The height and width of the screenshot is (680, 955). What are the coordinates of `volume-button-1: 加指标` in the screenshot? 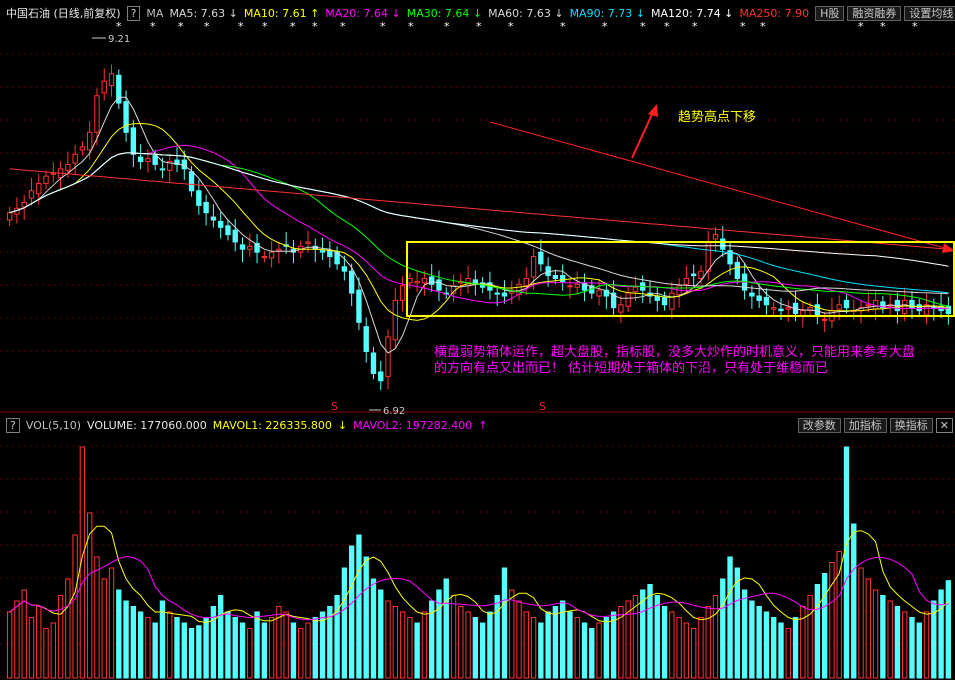 It's located at (865, 425).